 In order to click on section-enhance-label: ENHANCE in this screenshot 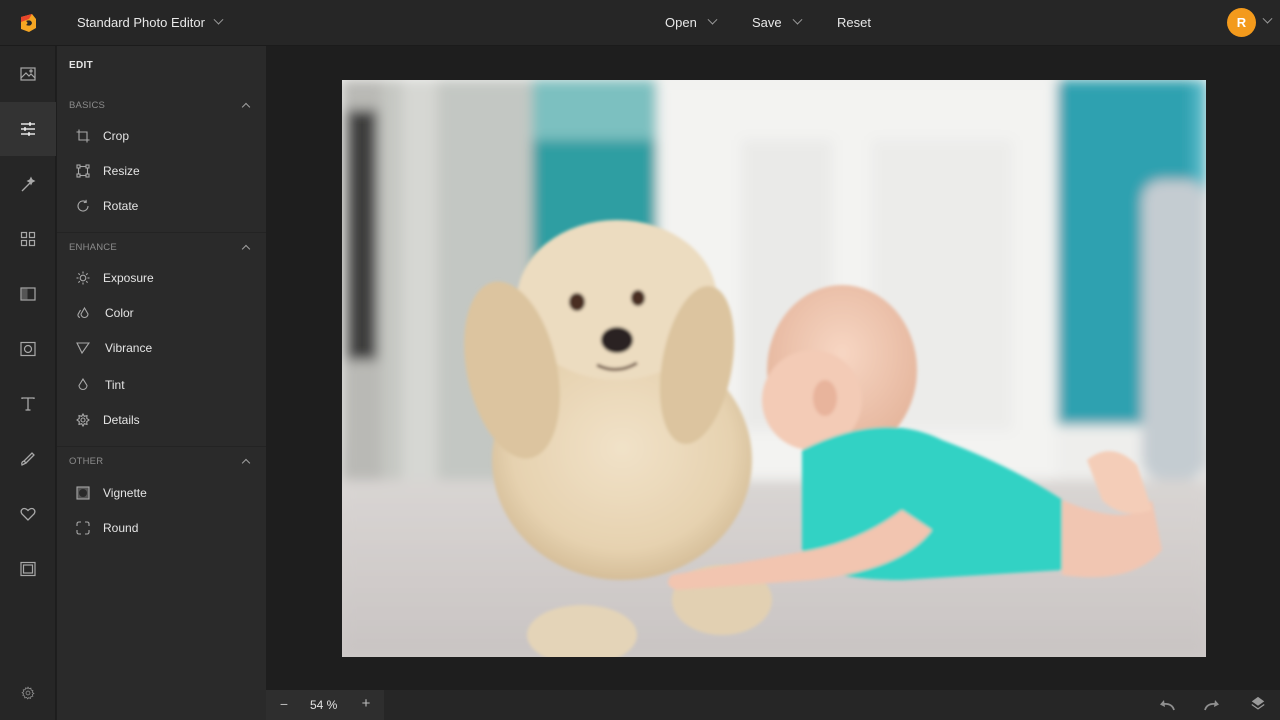, I will do `click(93, 247)`.